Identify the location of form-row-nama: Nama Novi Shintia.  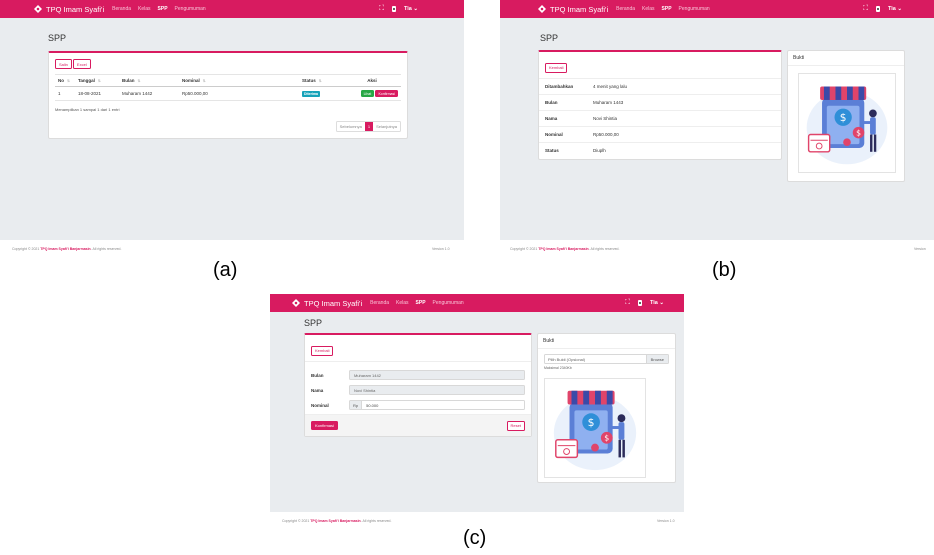
(418, 390).